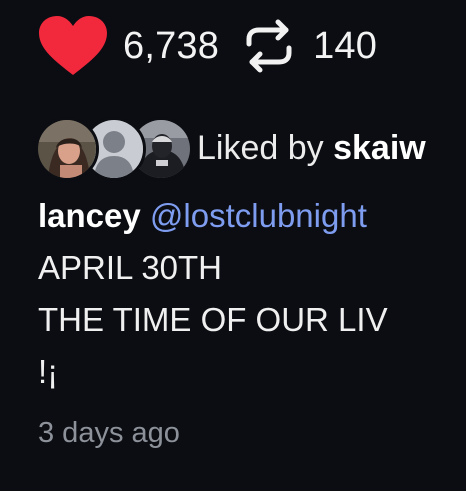 The image size is (466, 491). What do you see at coordinates (213, 319) in the screenshot?
I see `caption-line: THE TIME OF OUR LIV` at bounding box center [213, 319].